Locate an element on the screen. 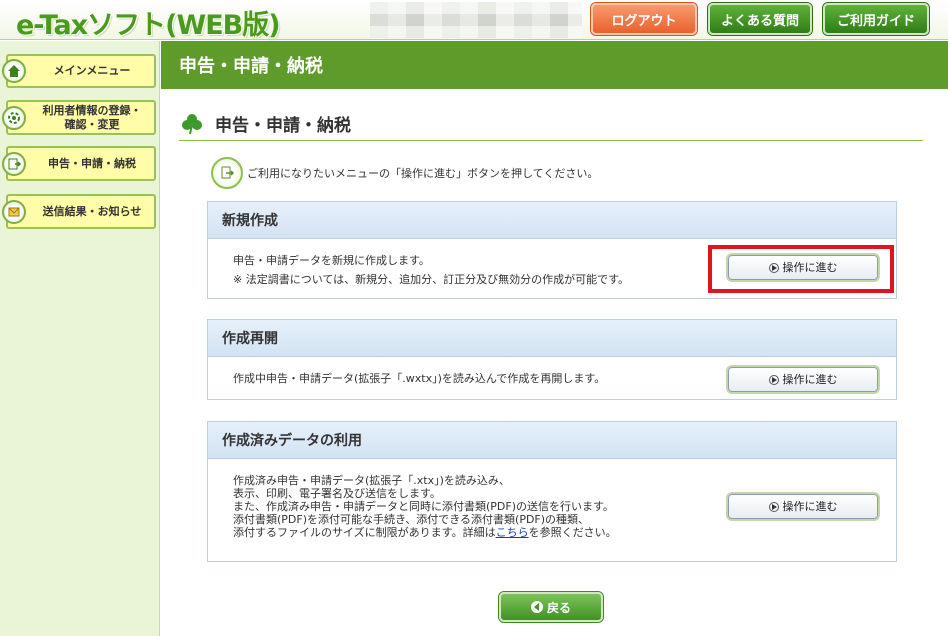  sidebar-item-label-line2: 確認・変更 is located at coordinates (92, 124).